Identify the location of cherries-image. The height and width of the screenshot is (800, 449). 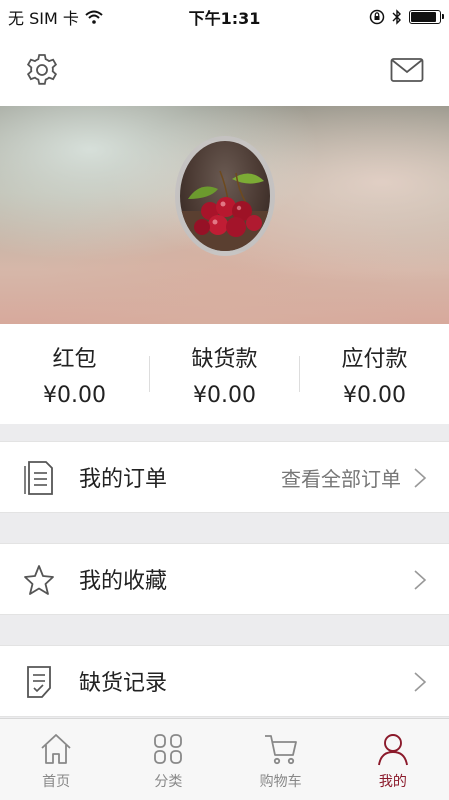
(225, 210).